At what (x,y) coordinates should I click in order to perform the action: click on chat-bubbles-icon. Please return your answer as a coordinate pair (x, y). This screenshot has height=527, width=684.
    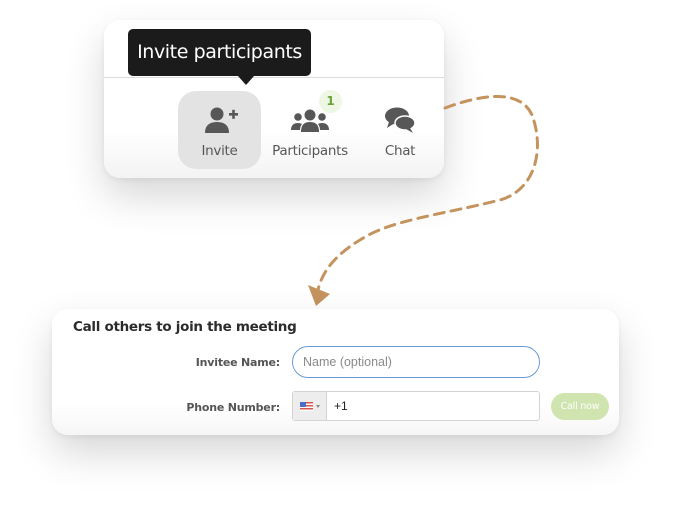
    Looking at the image, I should click on (400, 120).